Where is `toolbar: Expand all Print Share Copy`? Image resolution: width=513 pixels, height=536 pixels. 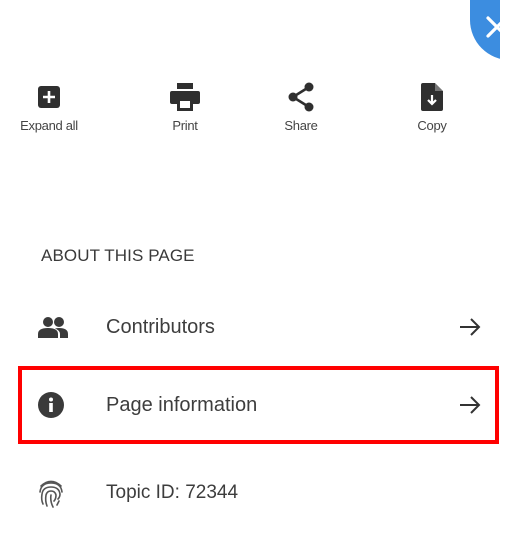
toolbar: Expand all Print Share Copy is located at coordinates (250, 110).